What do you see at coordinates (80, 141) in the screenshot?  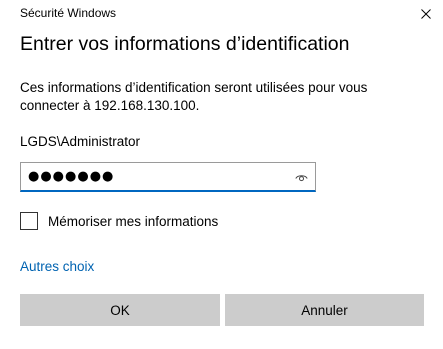 I see `username-label: LGDS\Administrator` at bounding box center [80, 141].